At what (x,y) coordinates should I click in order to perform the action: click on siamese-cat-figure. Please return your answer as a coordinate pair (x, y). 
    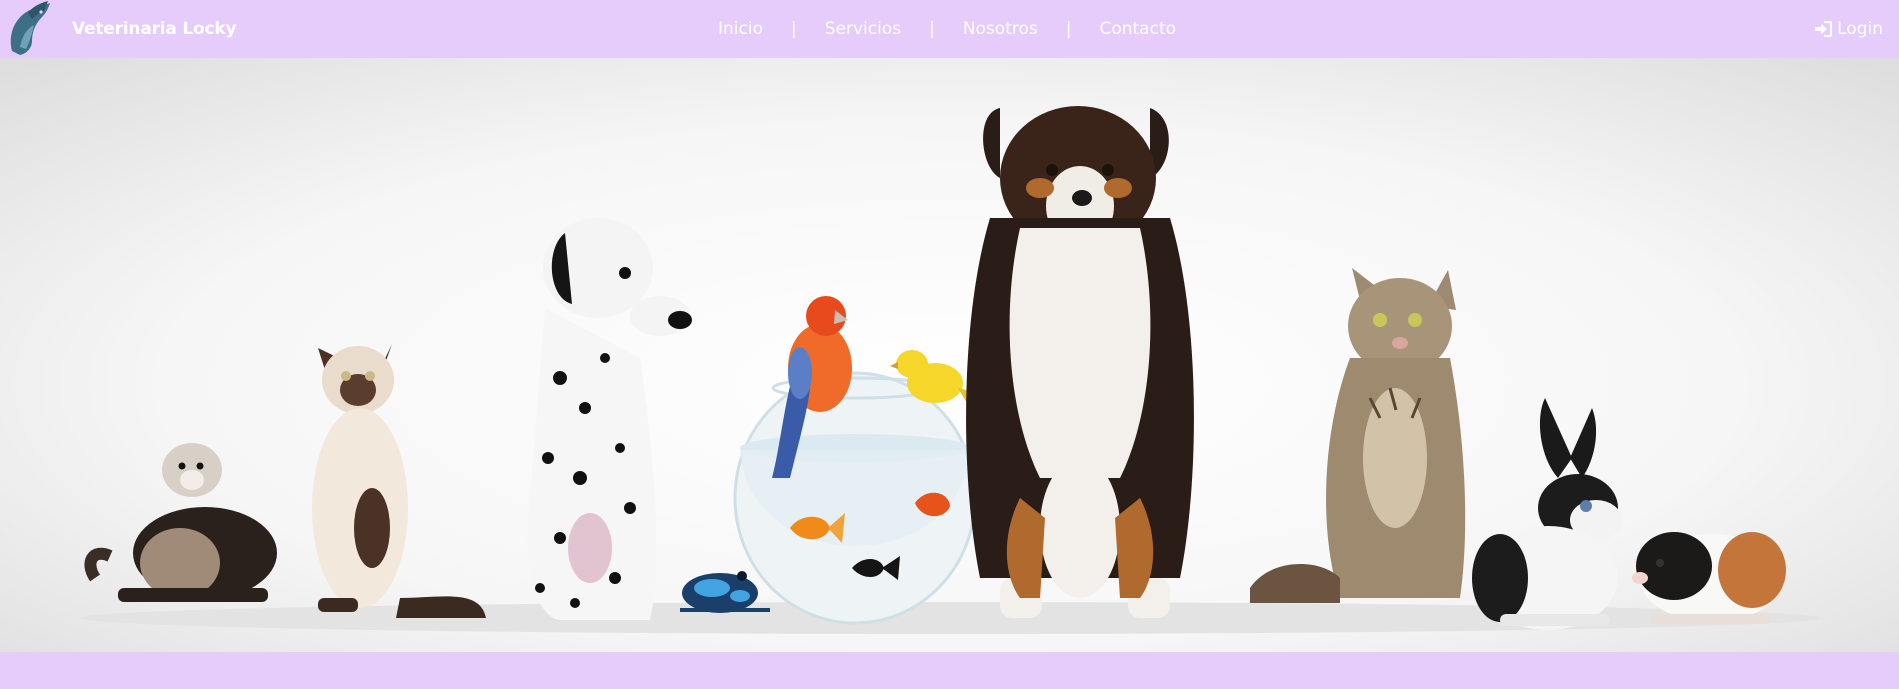
    Looking at the image, I should click on (399, 481).